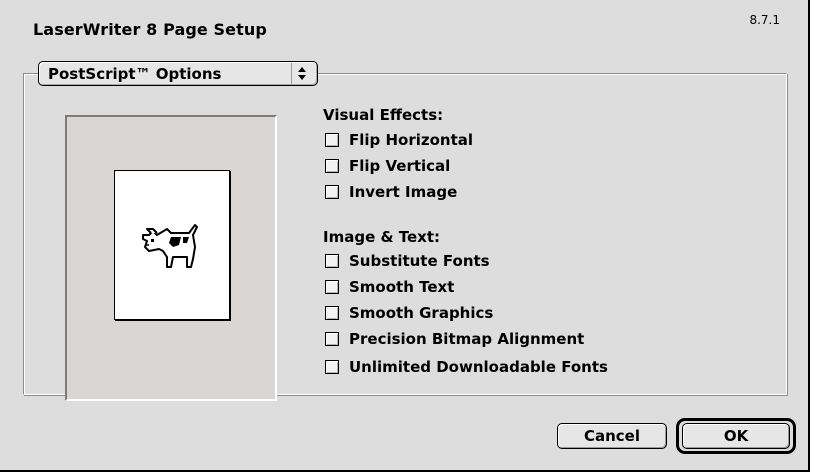 This screenshot has width=825, height=476. I want to click on precision-bitmap-alignment-option: Precision Bitmap Alignment, so click(454, 339).